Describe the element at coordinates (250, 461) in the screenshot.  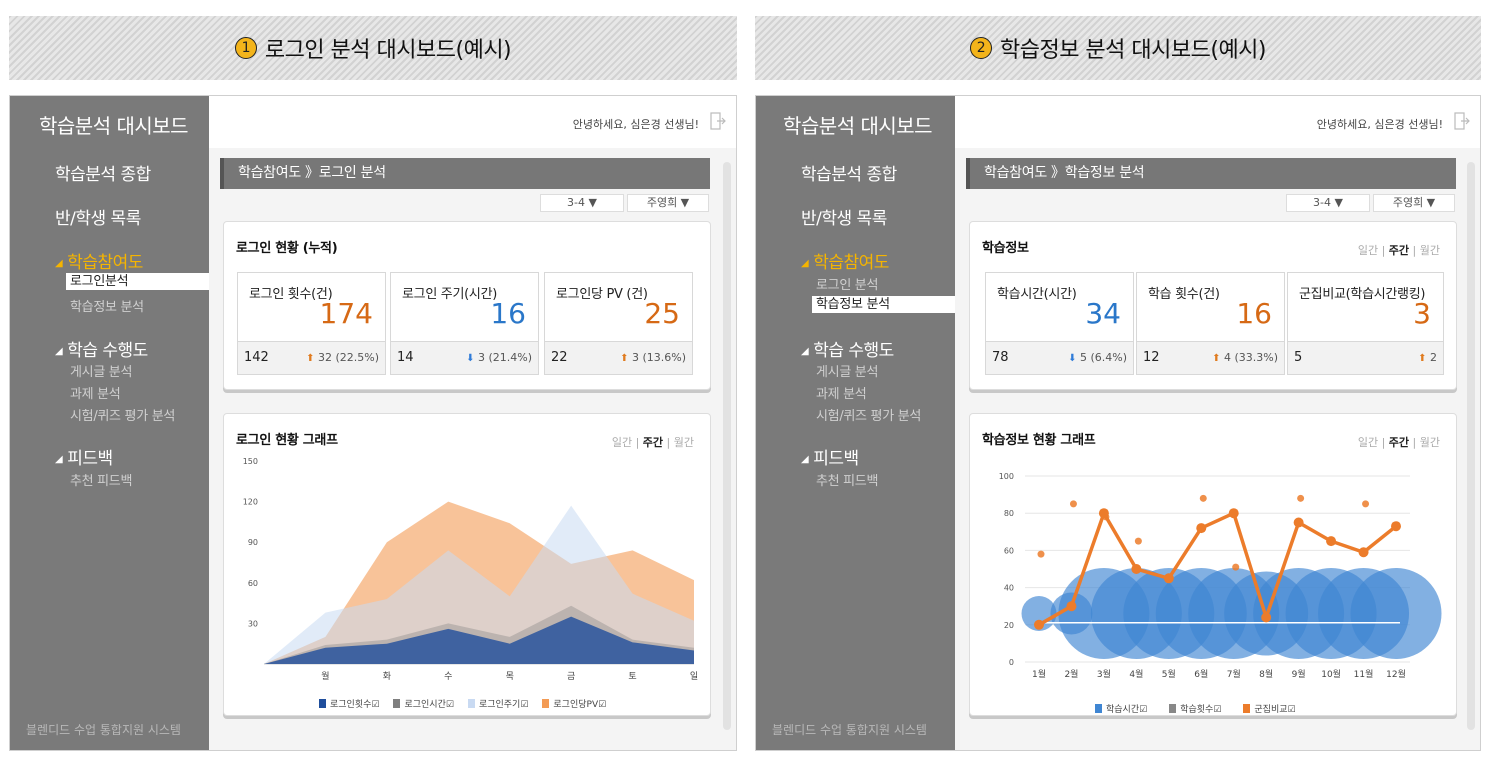
I see `y-tick-label: 150` at that location.